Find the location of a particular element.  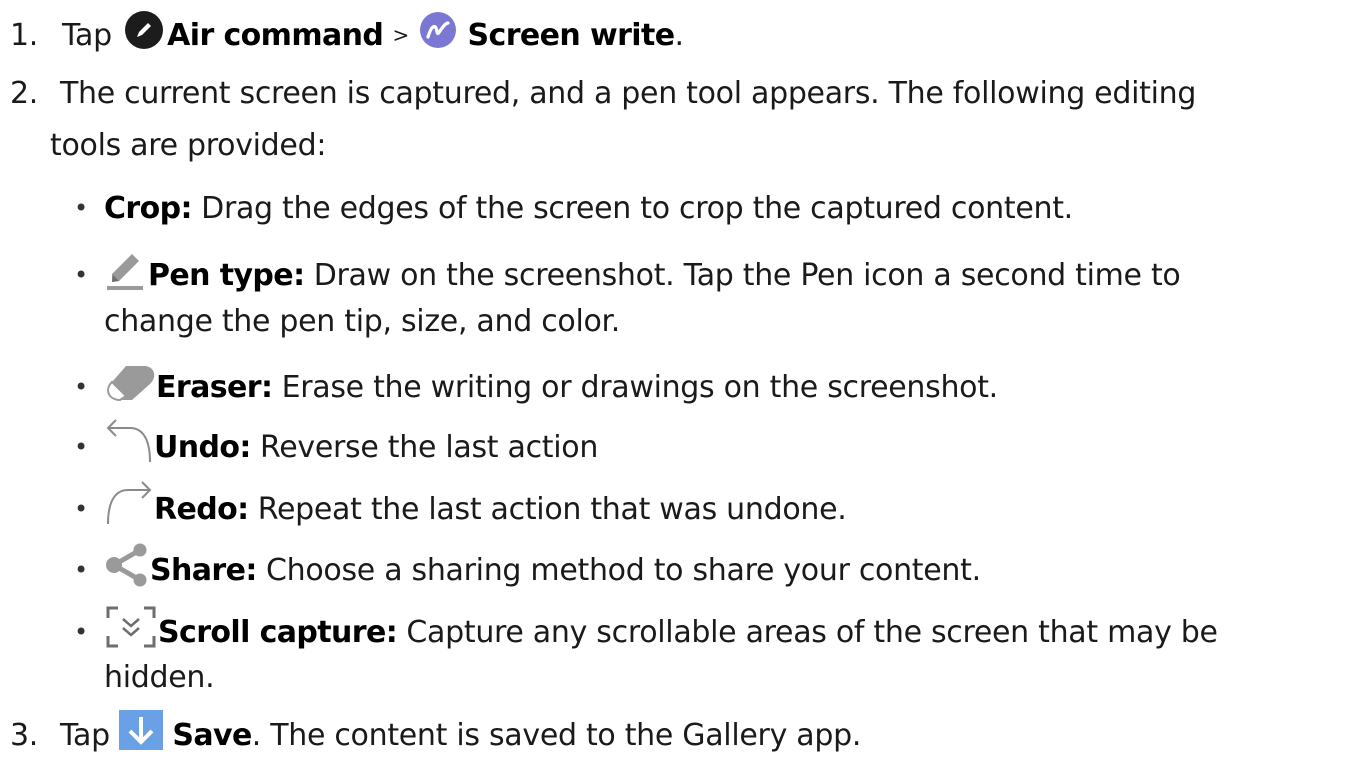

step-number: 2. is located at coordinates (24, 93).